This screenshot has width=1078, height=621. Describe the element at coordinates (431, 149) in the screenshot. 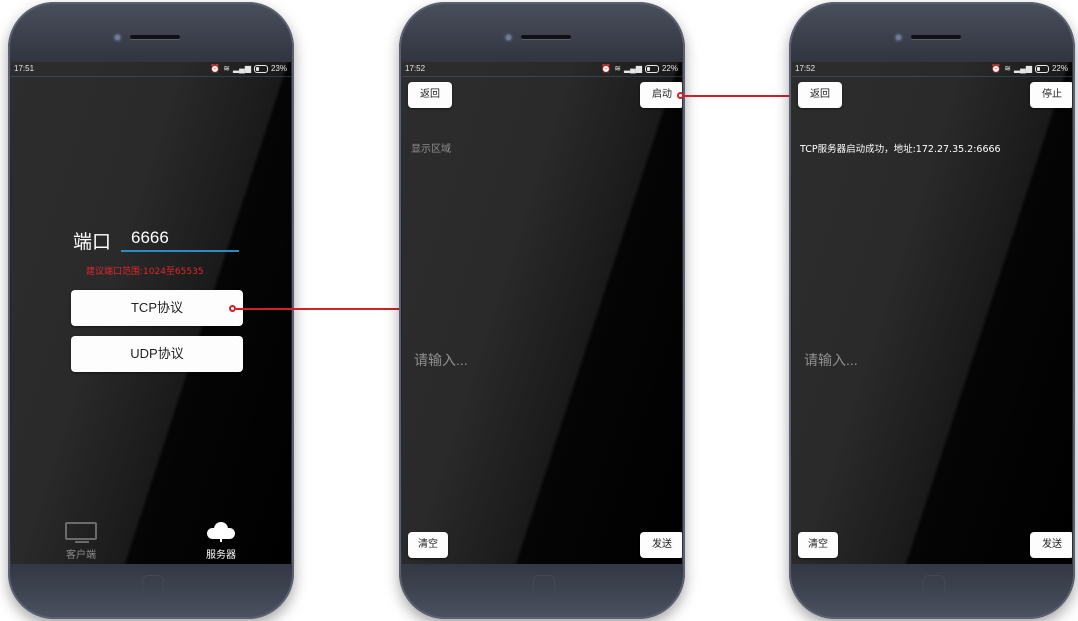

I see `display-area: 显示区域` at that location.